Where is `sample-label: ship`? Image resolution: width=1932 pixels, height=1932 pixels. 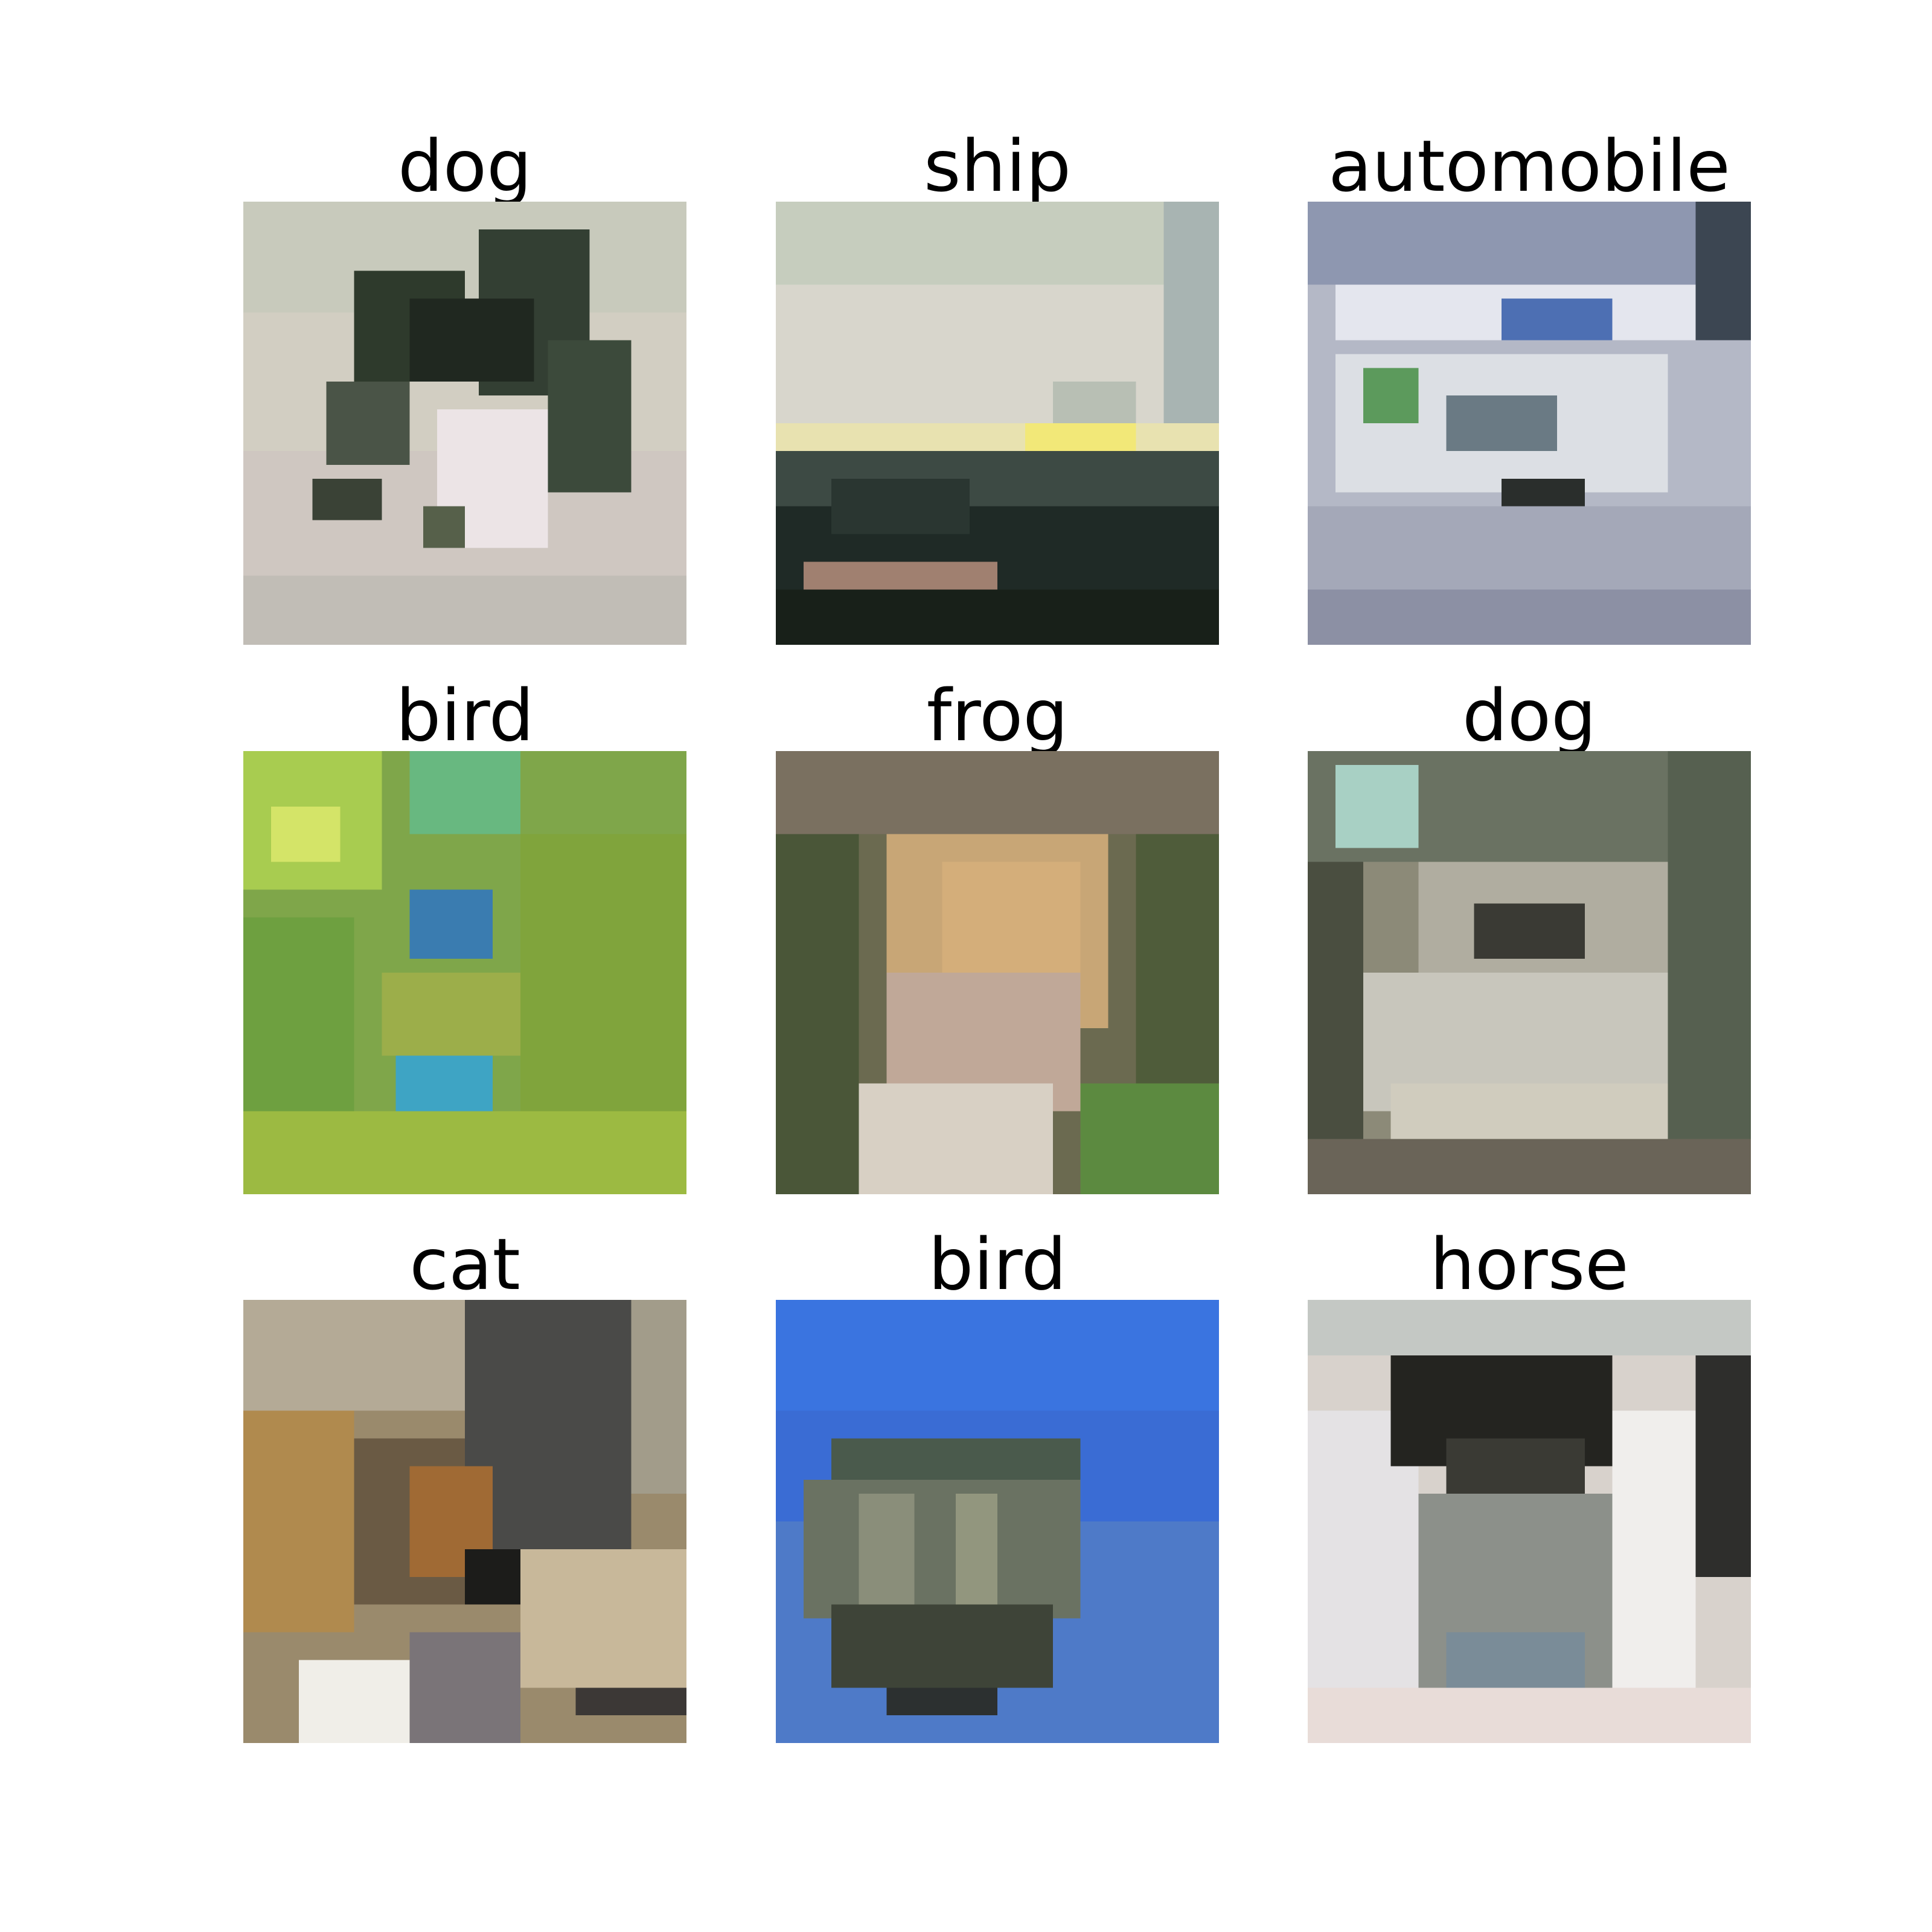
sample-label: ship is located at coordinates (997, 166).